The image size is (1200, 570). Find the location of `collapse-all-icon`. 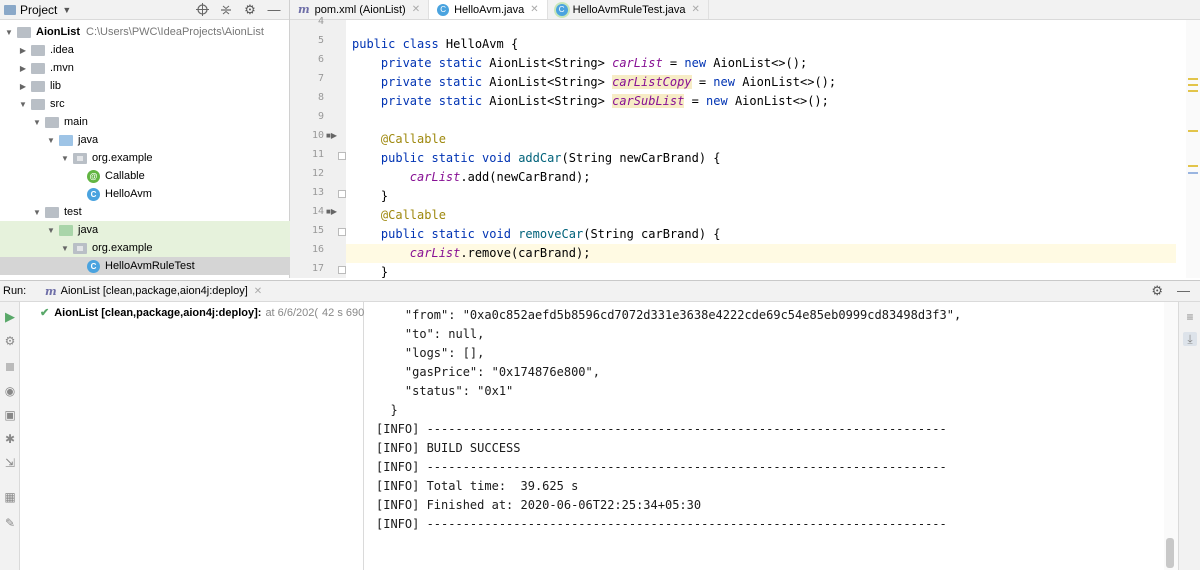

collapse-all-icon is located at coordinates (226, 10).